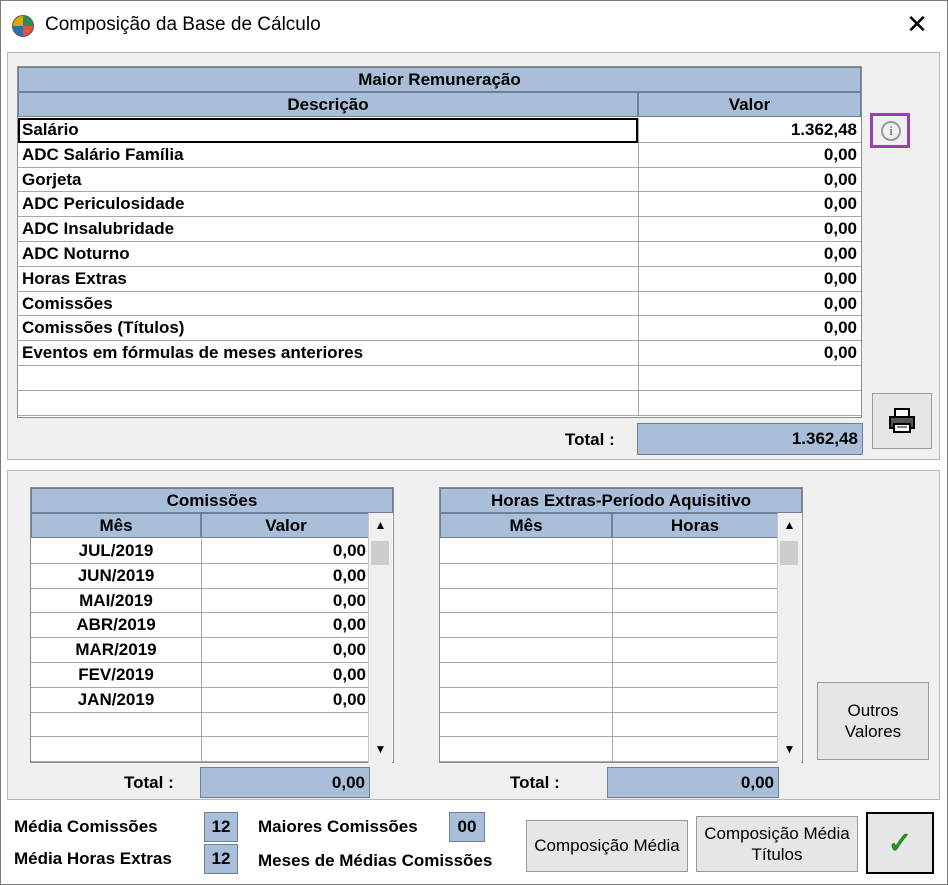  What do you see at coordinates (199, 551) in the screenshot?
I see `table-row: JUL/2019 0,00` at bounding box center [199, 551].